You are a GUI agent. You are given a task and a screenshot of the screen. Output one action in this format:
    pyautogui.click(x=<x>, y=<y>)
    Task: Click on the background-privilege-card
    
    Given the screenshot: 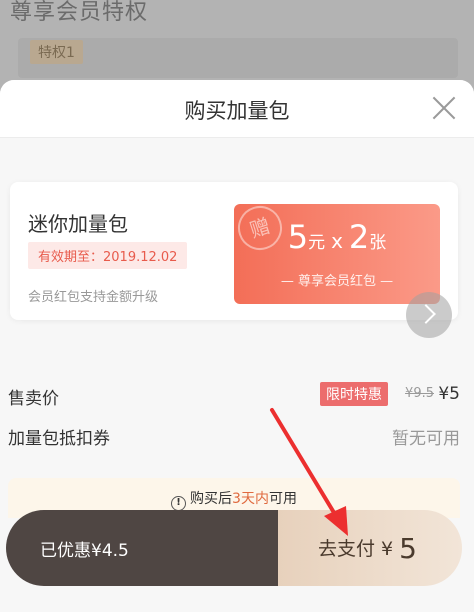 What is the action you would take?
    pyautogui.click(x=238, y=58)
    